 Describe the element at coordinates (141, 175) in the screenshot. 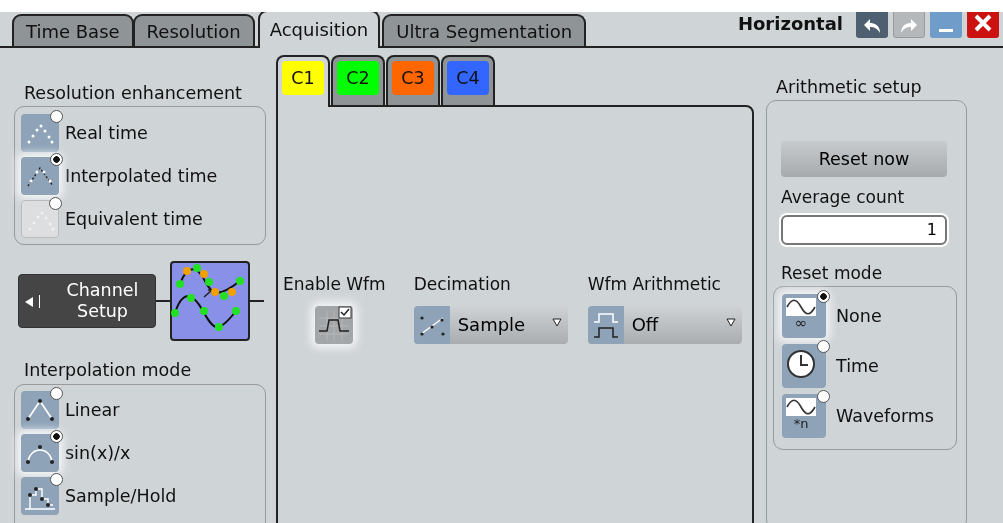

I see `option-label: Interpolated time` at that location.